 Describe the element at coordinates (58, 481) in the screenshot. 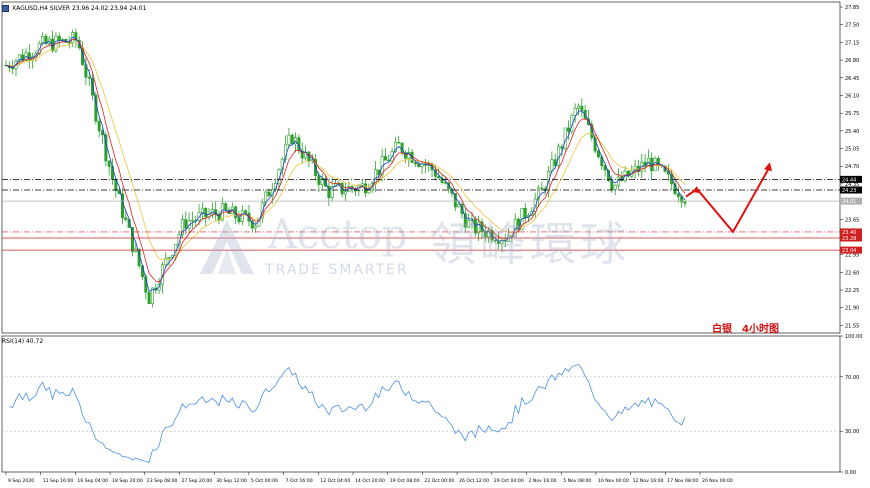

I see `time-tick-label: 11 Sep 16:00` at that location.